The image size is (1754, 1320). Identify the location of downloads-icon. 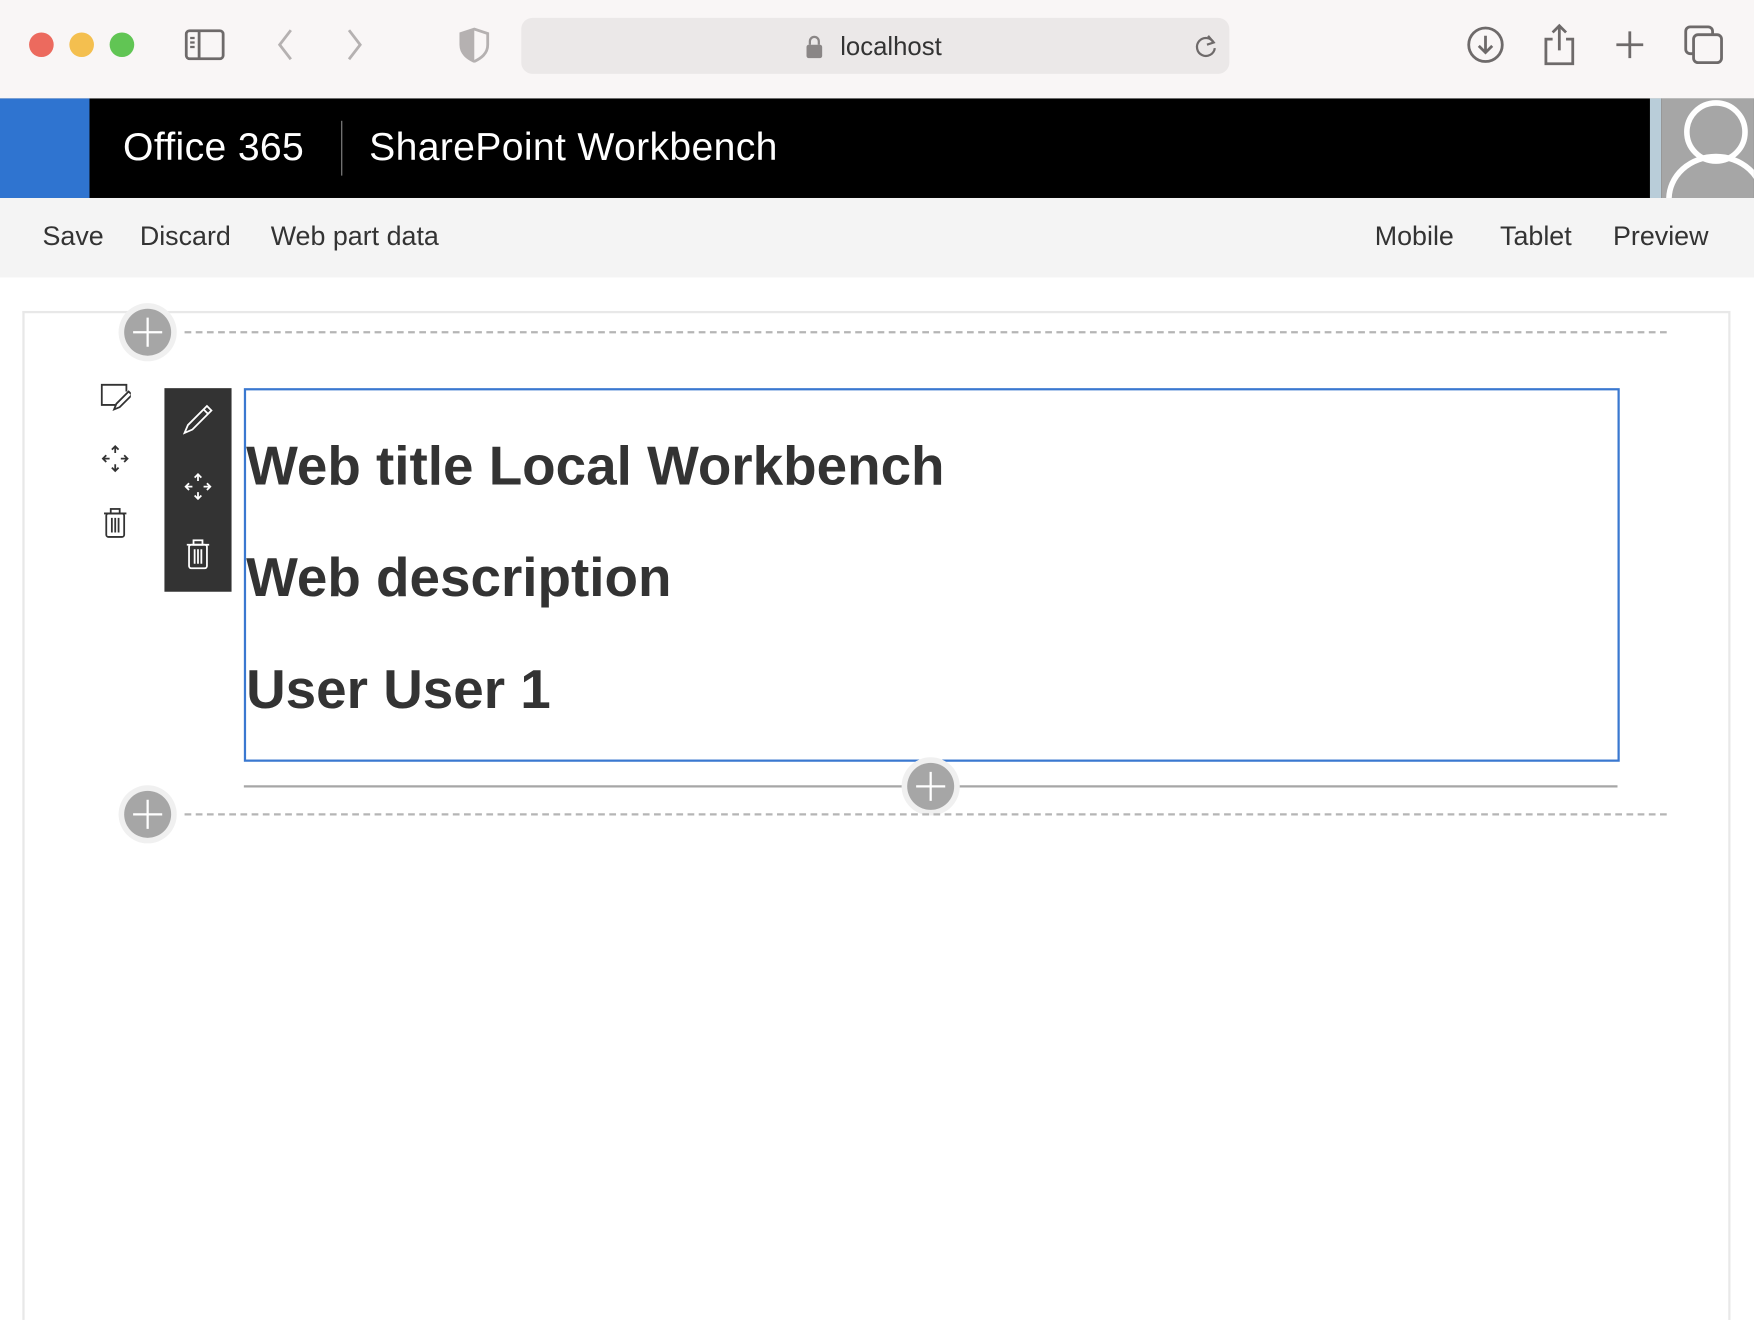
(1485, 44).